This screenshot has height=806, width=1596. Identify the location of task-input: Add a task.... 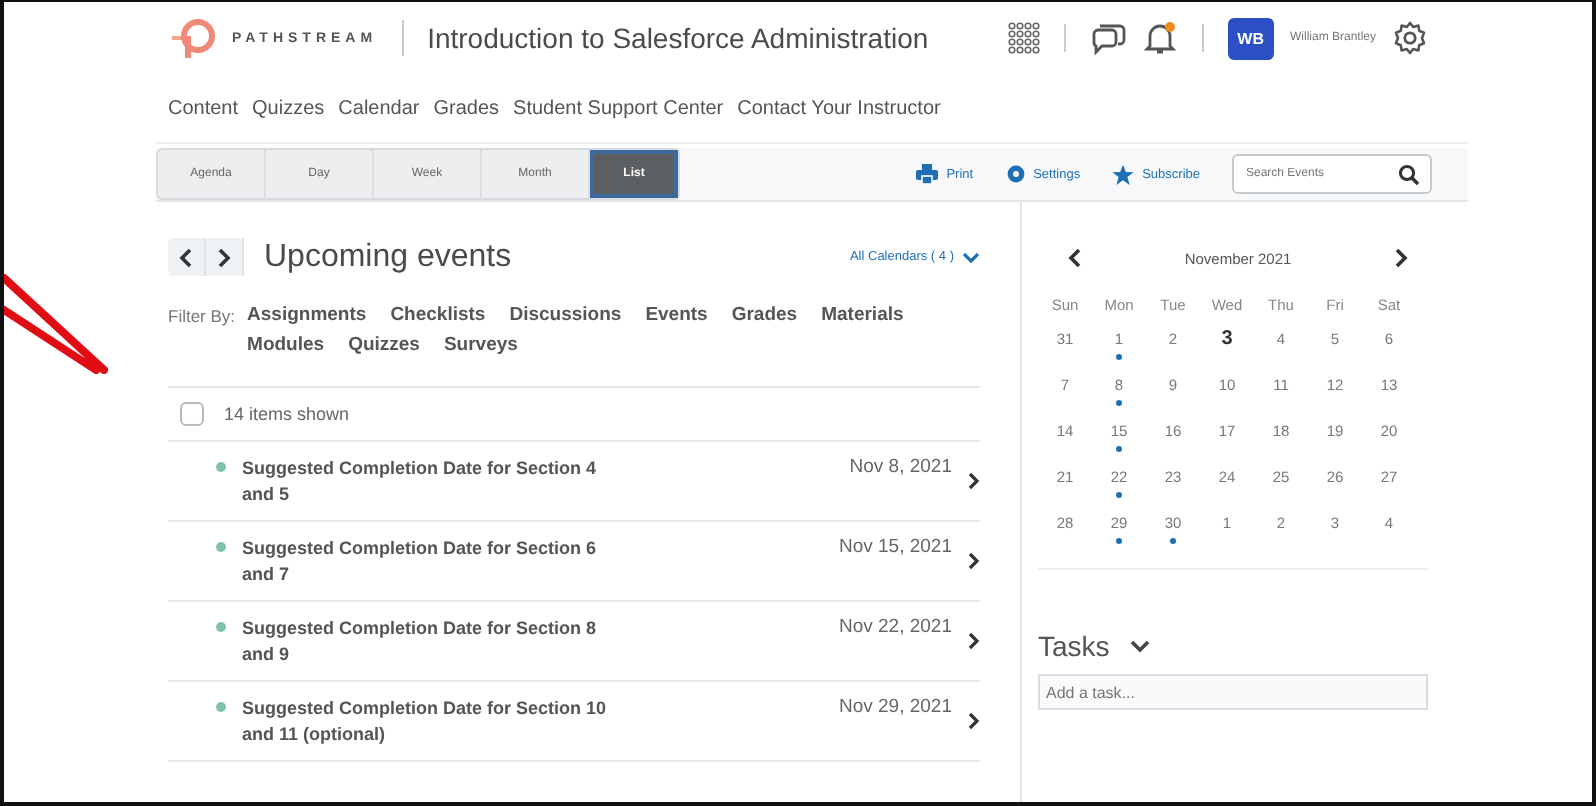
(1233, 692).